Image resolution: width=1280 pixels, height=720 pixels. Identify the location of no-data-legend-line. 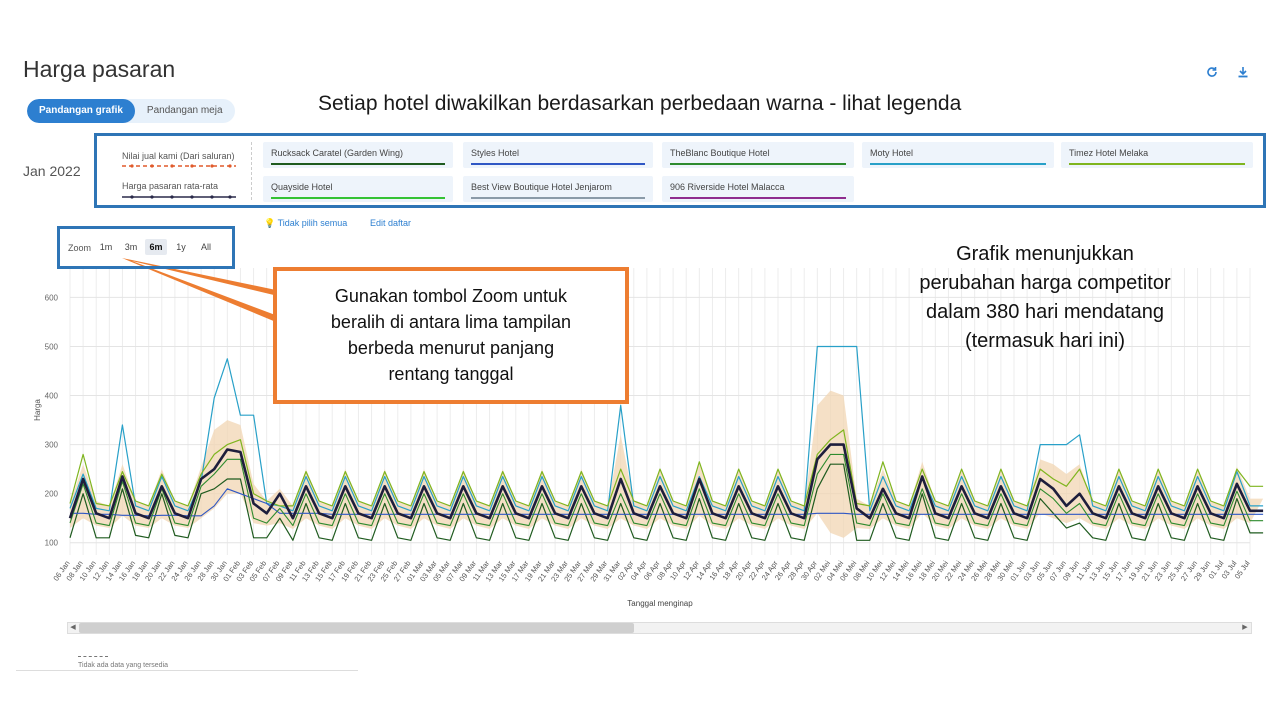
(93, 656).